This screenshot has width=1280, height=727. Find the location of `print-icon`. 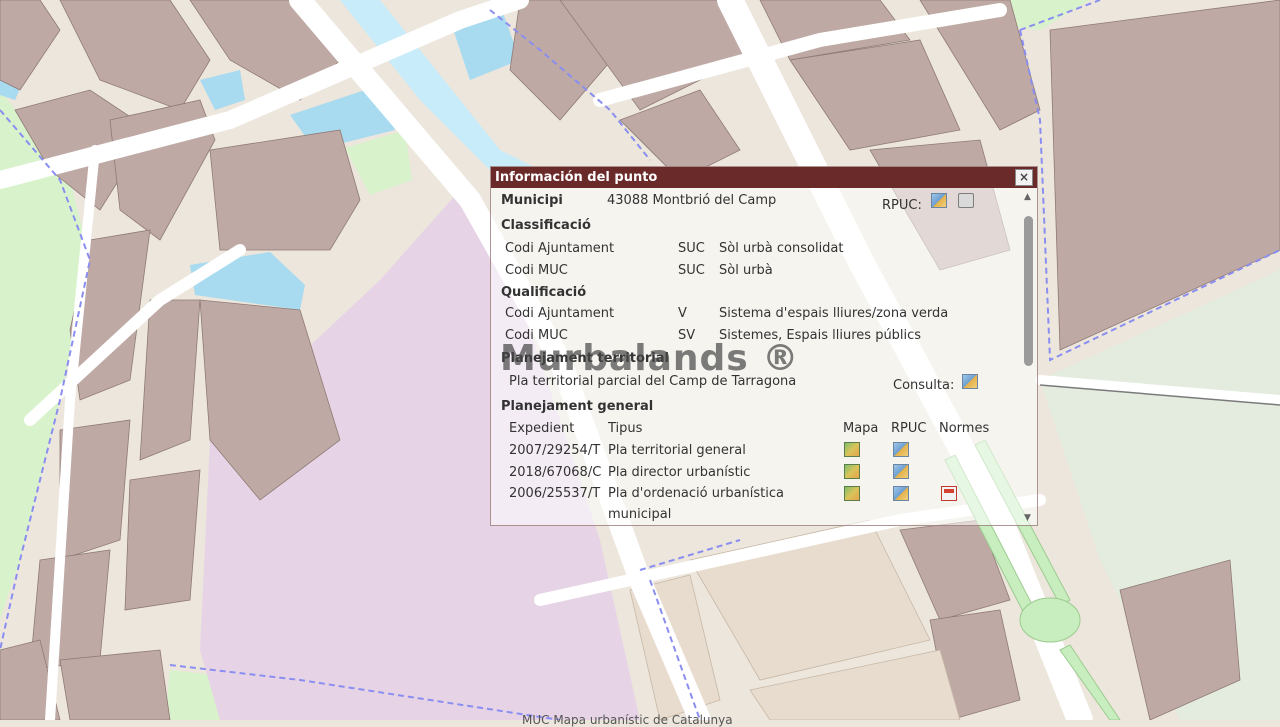

print-icon is located at coordinates (966, 200).